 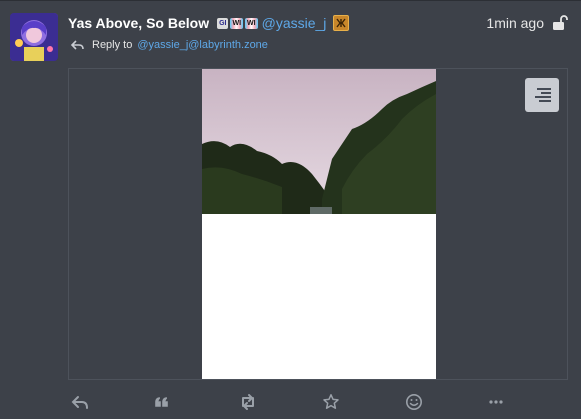 I want to click on reply-prefix: Reply to, so click(x=112, y=45).